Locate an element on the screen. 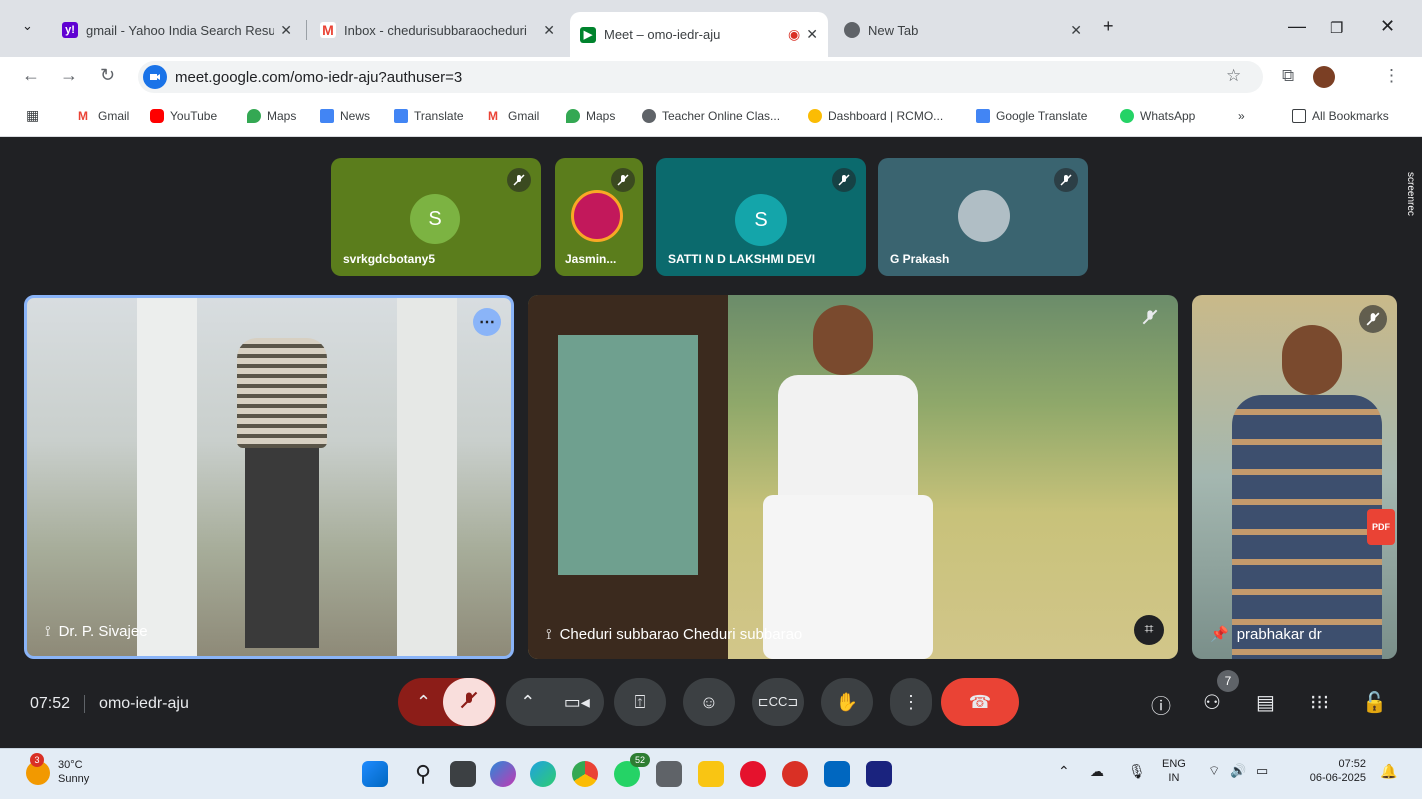 Image resolution: width=1422 pixels, height=799 pixels. copilot-icon is located at coordinates (503, 774).